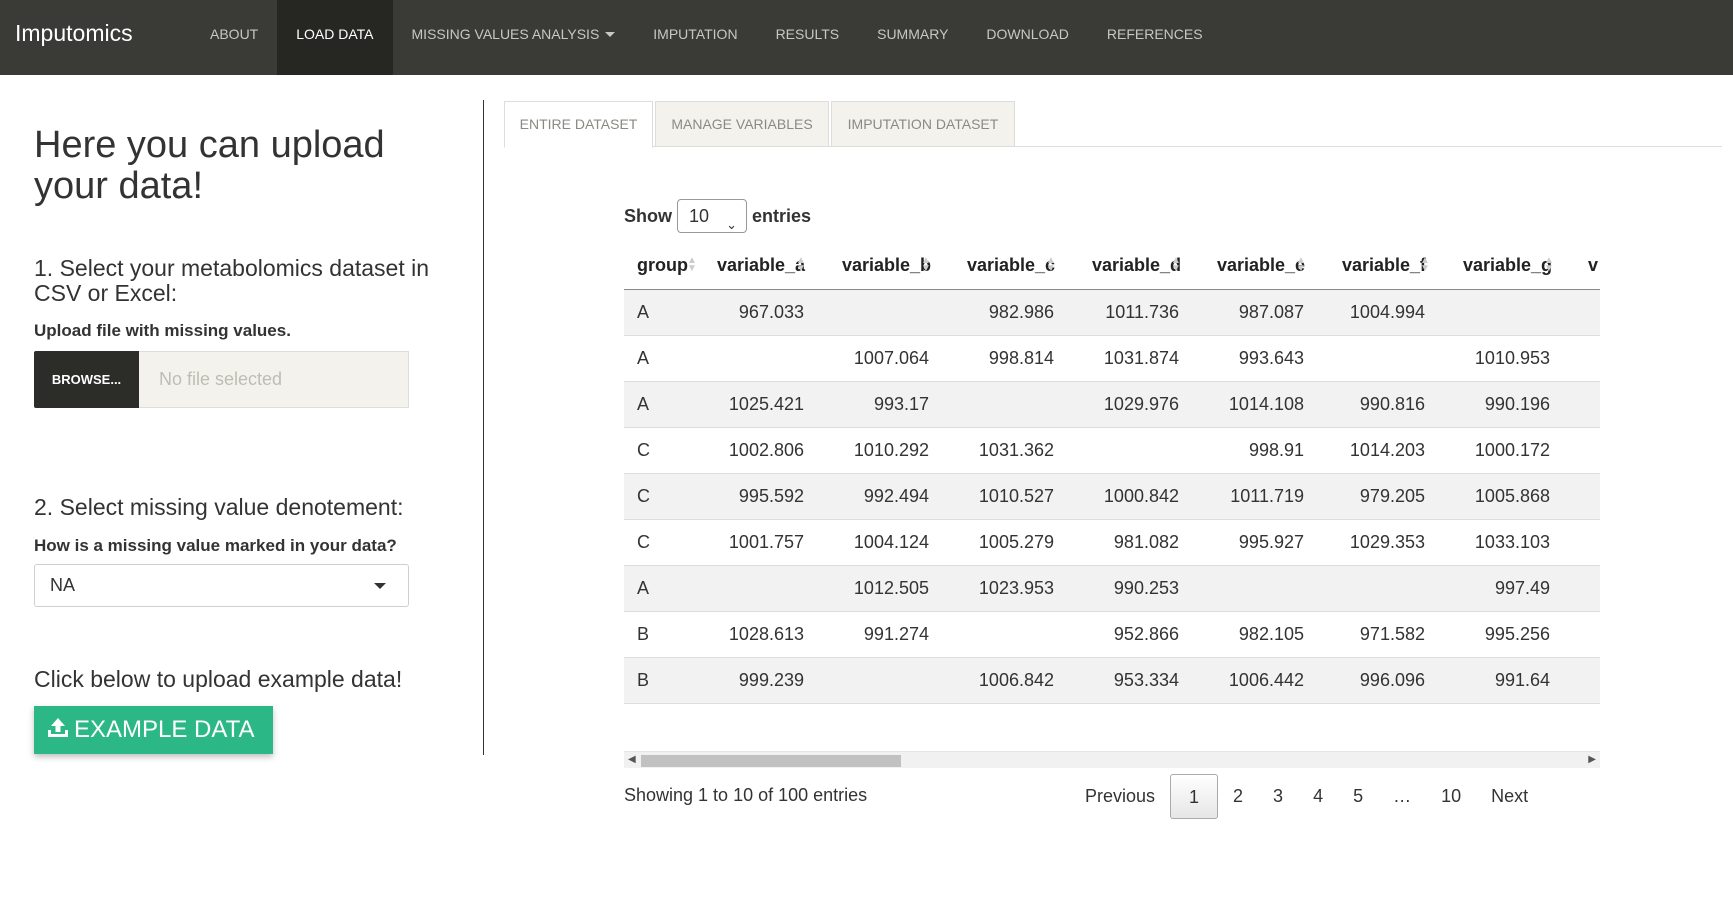 This screenshot has height=910, width=1733. Describe the element at coordinates (887, 265) in the screenshot. I see `column-header-label: variable_b` at that location.